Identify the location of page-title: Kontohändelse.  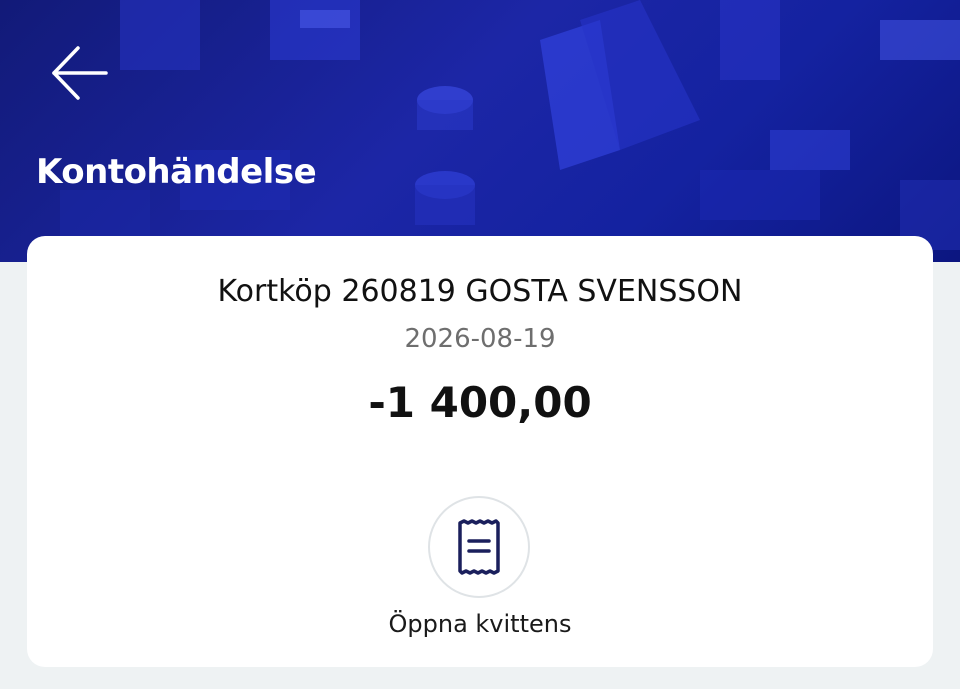
(176, 172).